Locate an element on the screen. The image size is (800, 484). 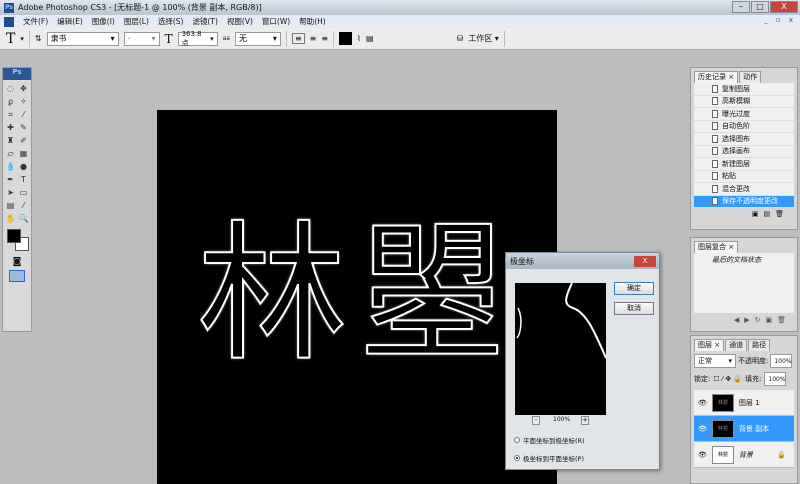
ok-button: 确定 is located at coordinates (634, 288).